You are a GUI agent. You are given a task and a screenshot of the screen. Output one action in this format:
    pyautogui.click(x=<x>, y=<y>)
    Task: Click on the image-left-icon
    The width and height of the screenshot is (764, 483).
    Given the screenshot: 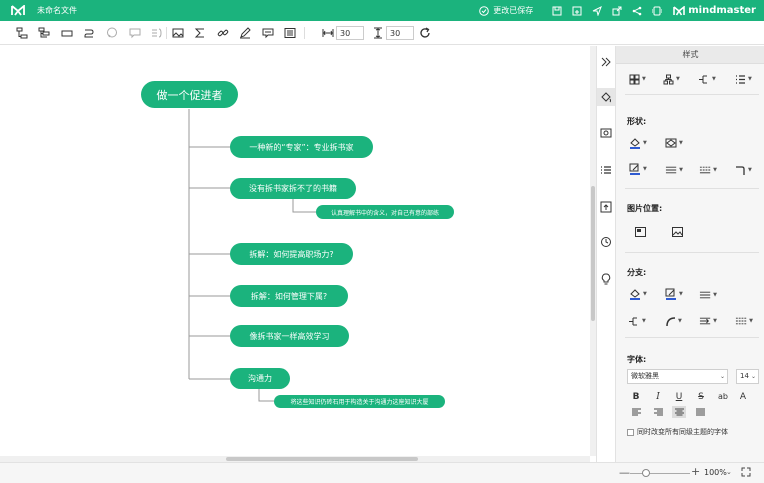 What is the action you would take?
    pyautogui.click(x=644, y=232)
    